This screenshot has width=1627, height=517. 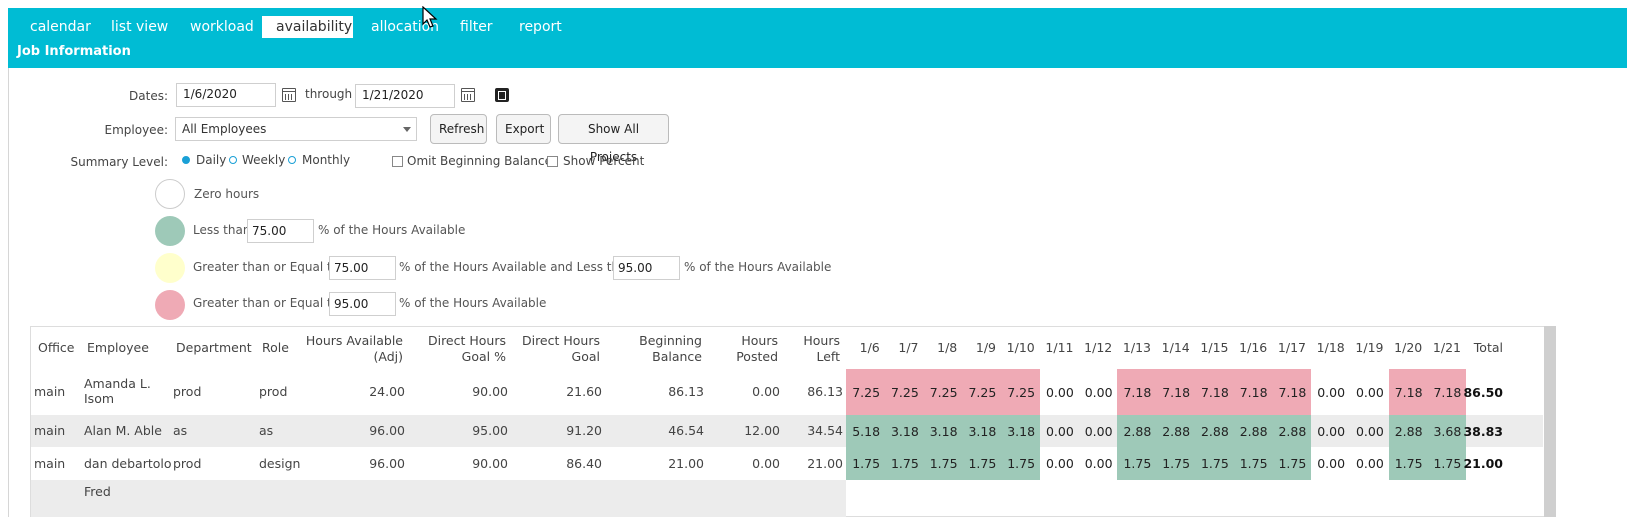 I want to click on cell-total: 86.50, so click(x=1483, y=392).